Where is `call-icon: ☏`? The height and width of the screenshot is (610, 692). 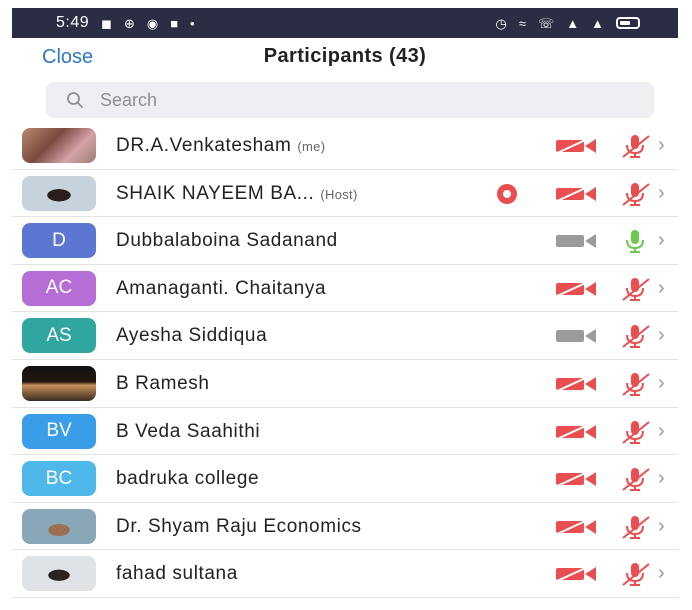
call-icon: ☏ is located at coordinates (546, 23).